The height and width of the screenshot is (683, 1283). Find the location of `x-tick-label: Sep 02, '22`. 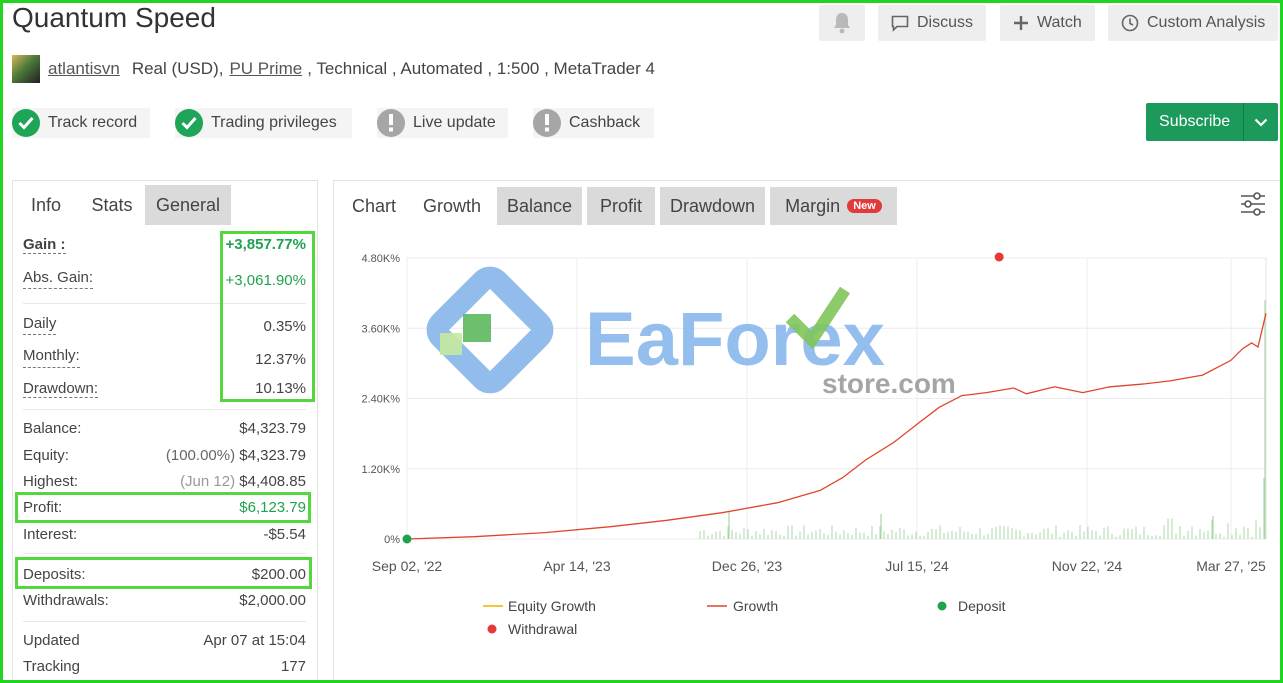

x-tick-label: Sep 02, '22 is located at coordinates (407, 566).